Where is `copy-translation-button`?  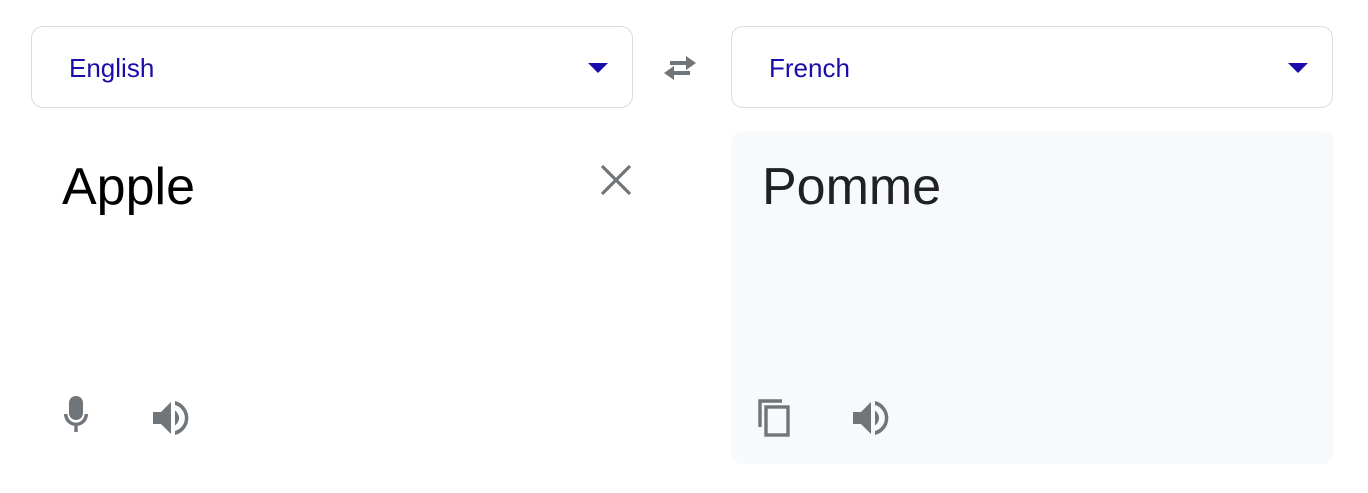 copy-translation-button is located at coordinates (776, 417).